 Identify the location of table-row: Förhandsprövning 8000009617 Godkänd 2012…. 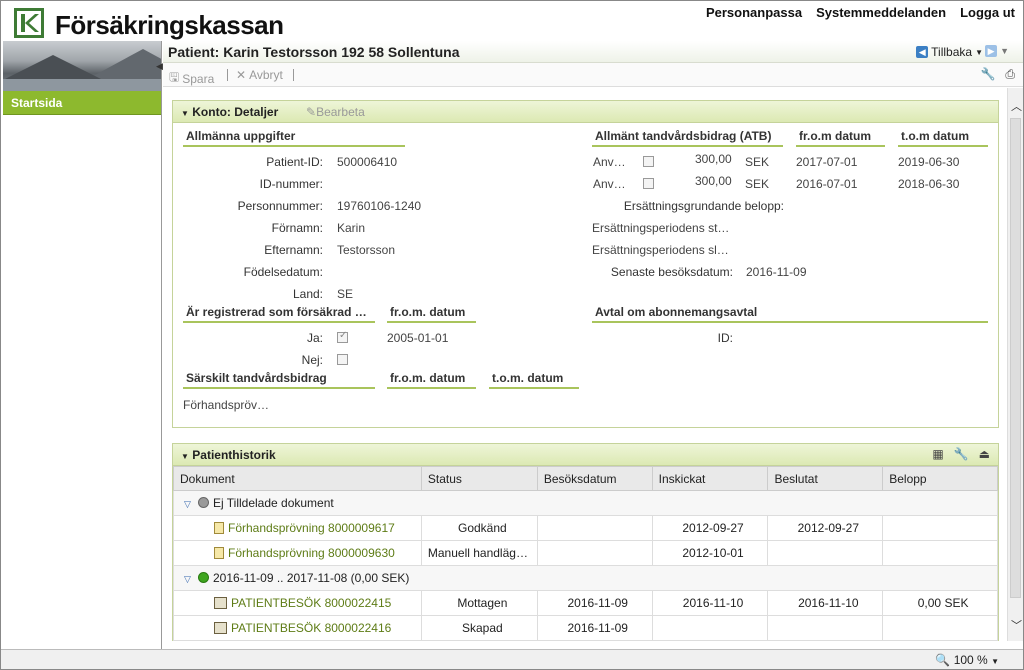
(585, 528).